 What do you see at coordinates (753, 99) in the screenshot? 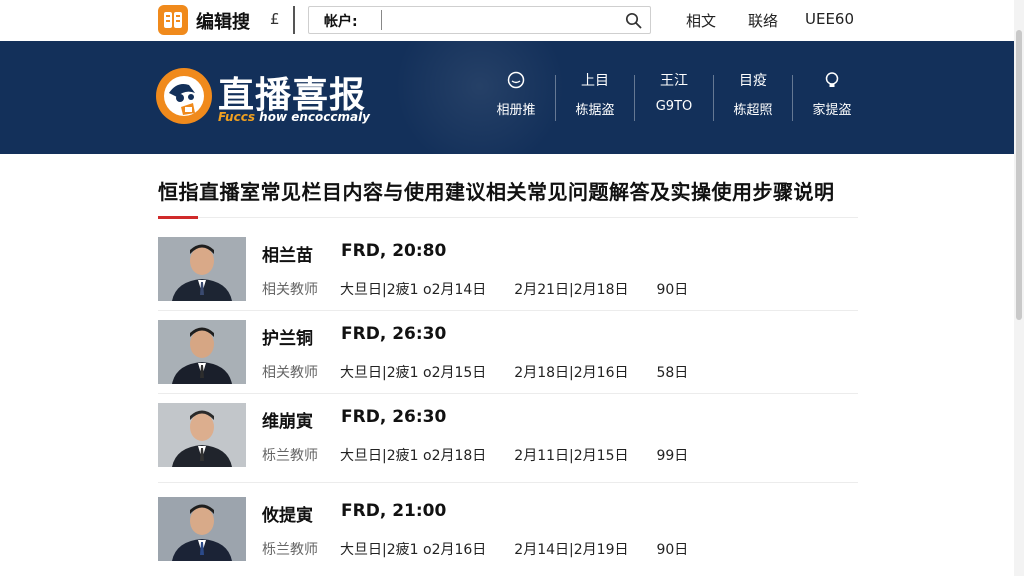
I see `banner-nav-4: 目疫 栋超照` at bounding box center [753, 99].